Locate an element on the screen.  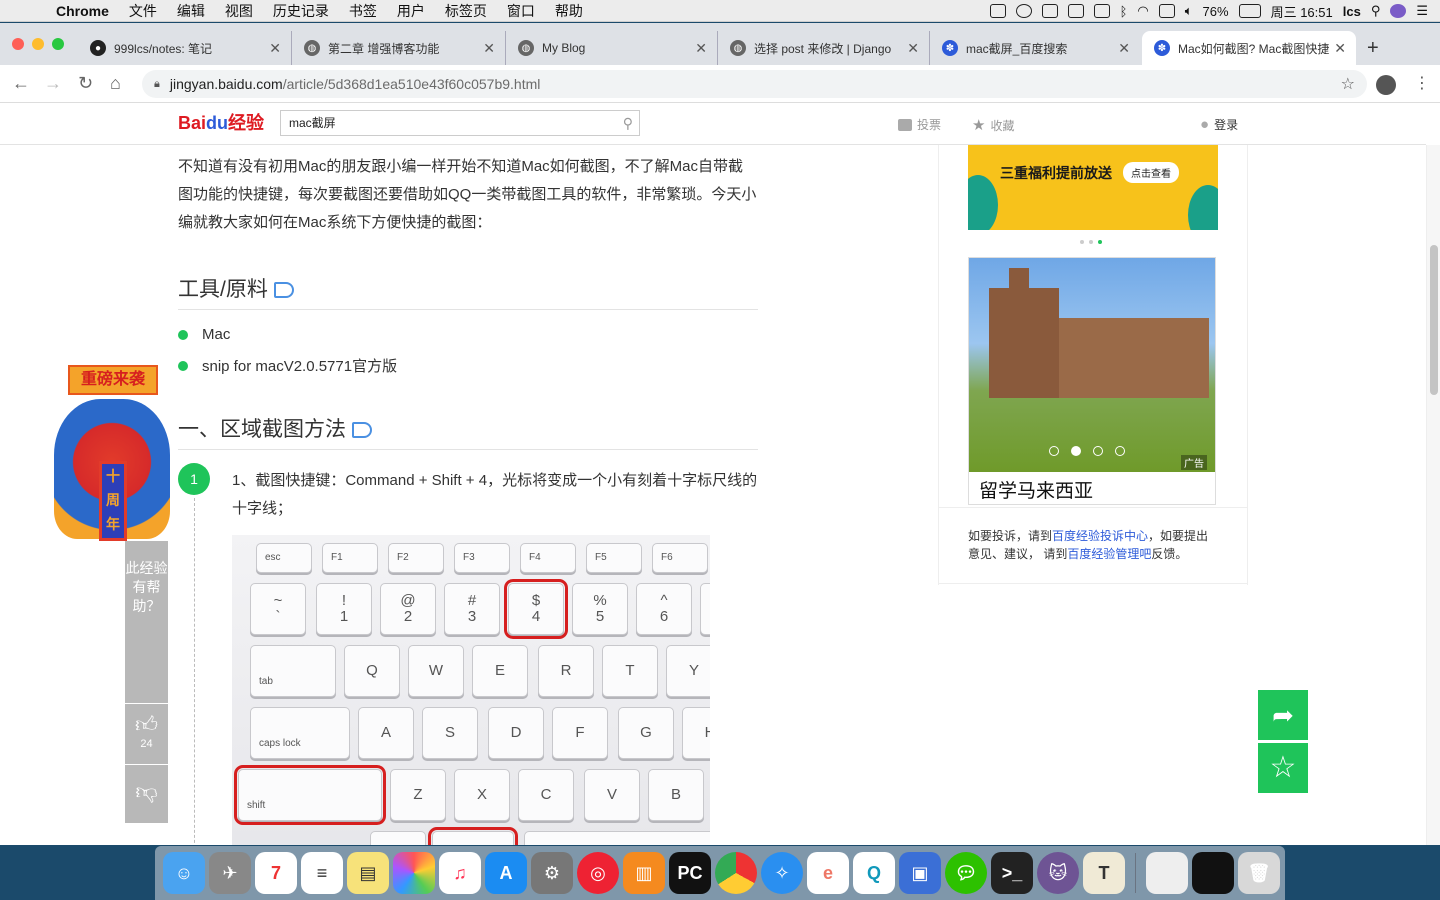
menu-help: 帮助 is located at coordinates (569, 11).